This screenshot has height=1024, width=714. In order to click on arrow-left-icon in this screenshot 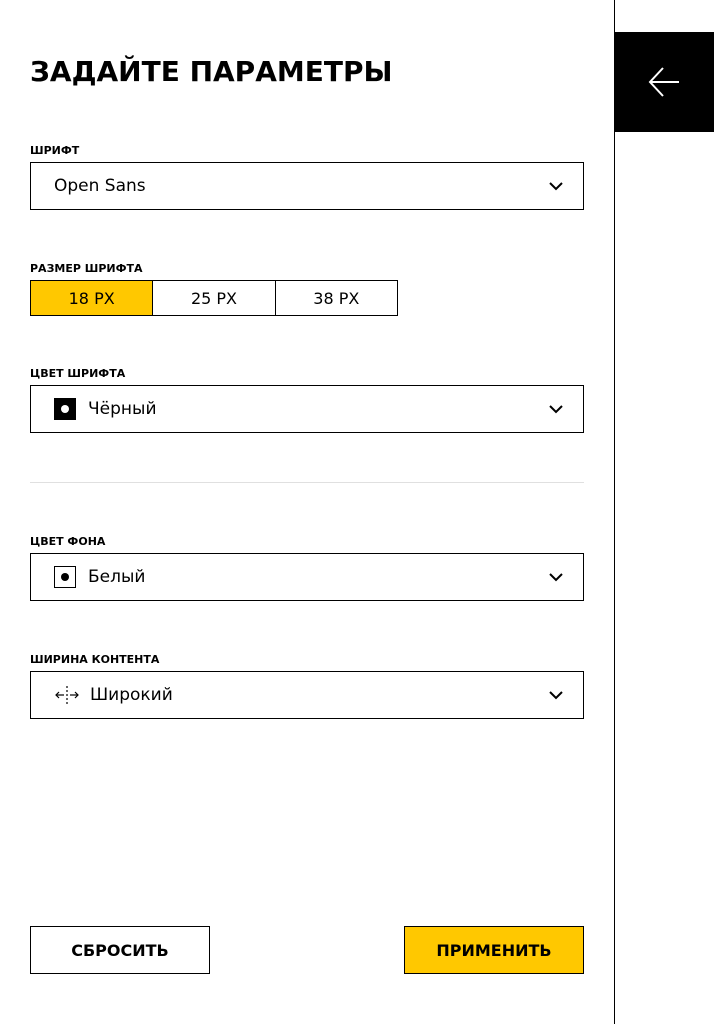, I will do `click(663, 82)`.